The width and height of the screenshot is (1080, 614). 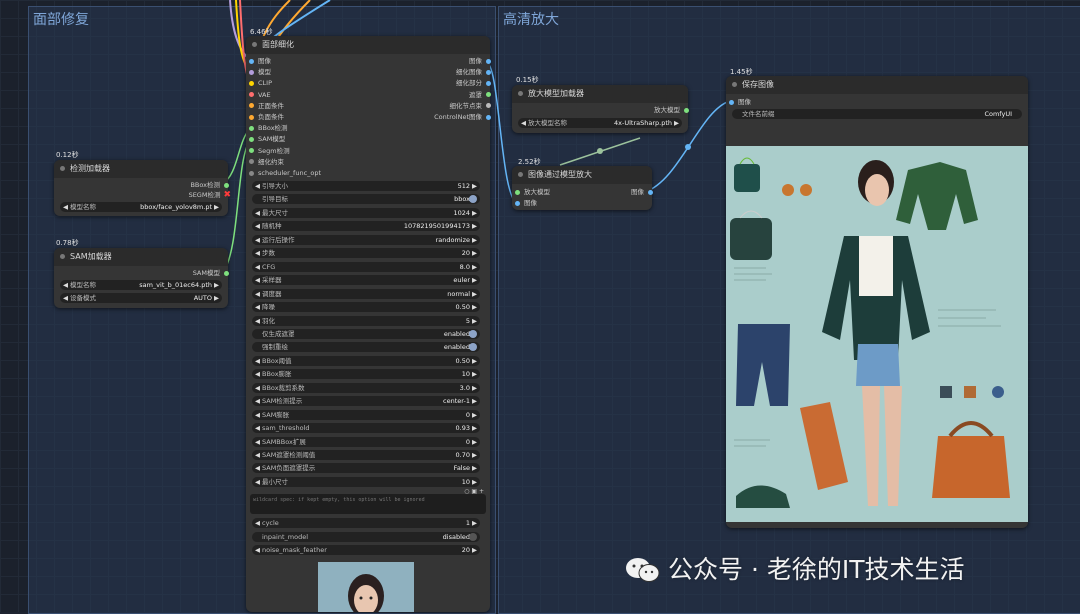 I want to click on widget-number: ◀ SAM检测提示 center-1 ▶, so click(x=366, y=401).